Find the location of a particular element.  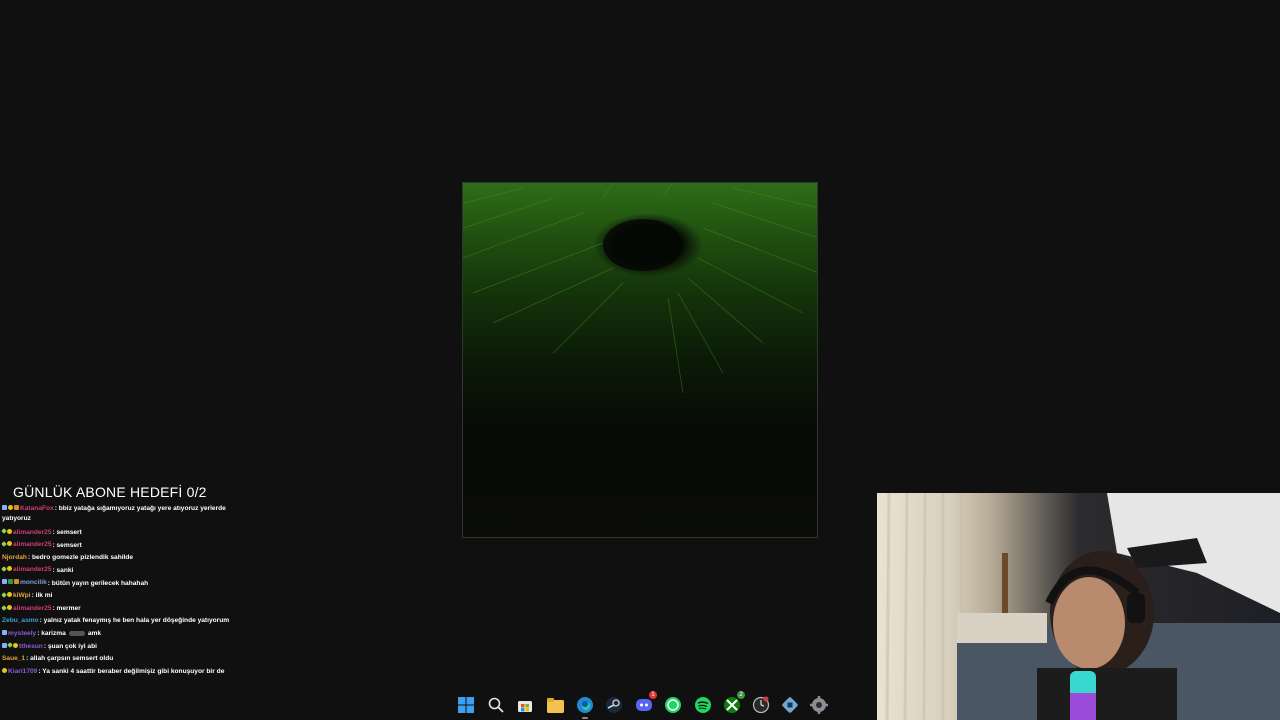

discord-badge: 1 is located at coordinates (653, 695).